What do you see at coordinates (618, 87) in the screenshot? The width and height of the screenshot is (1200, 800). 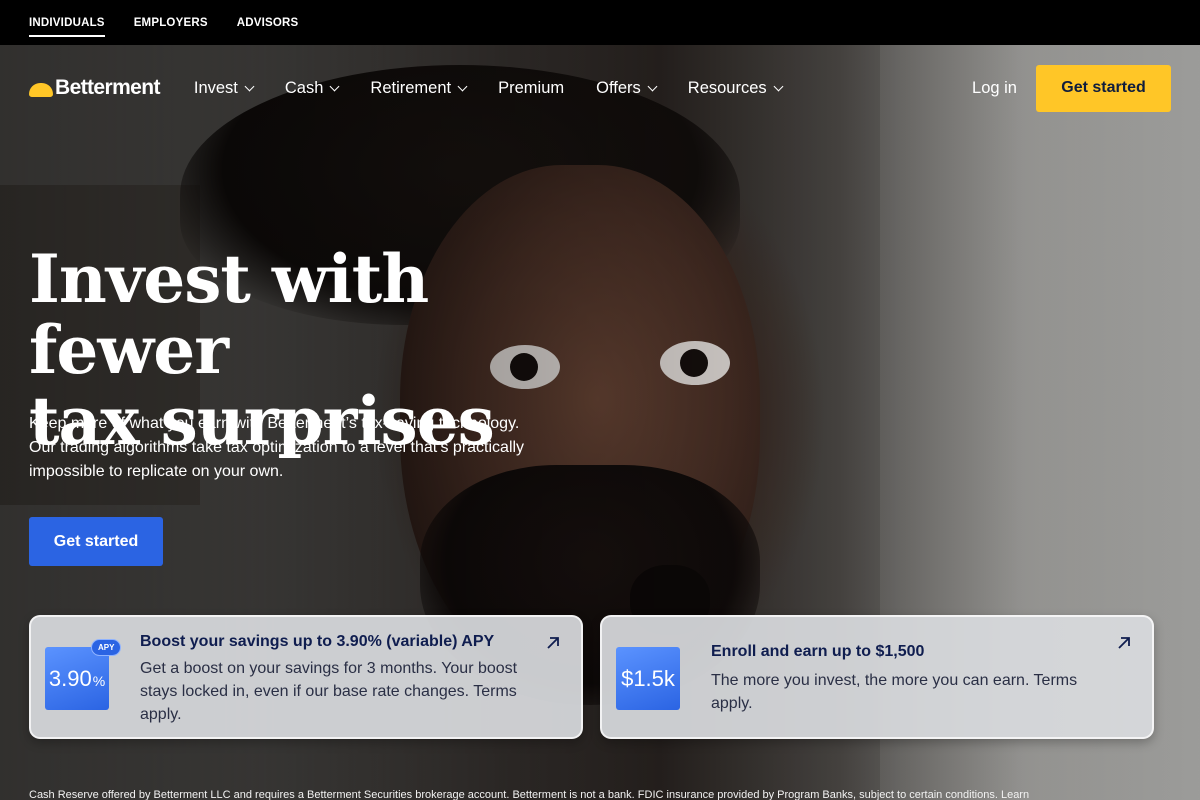 I see `nav-item-label: Offers` at bounding box center [618, 87].